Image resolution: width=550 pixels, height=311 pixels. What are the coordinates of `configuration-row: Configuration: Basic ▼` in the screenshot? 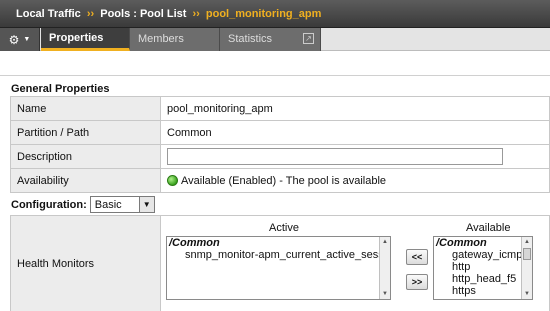 It's located at (83, 204).